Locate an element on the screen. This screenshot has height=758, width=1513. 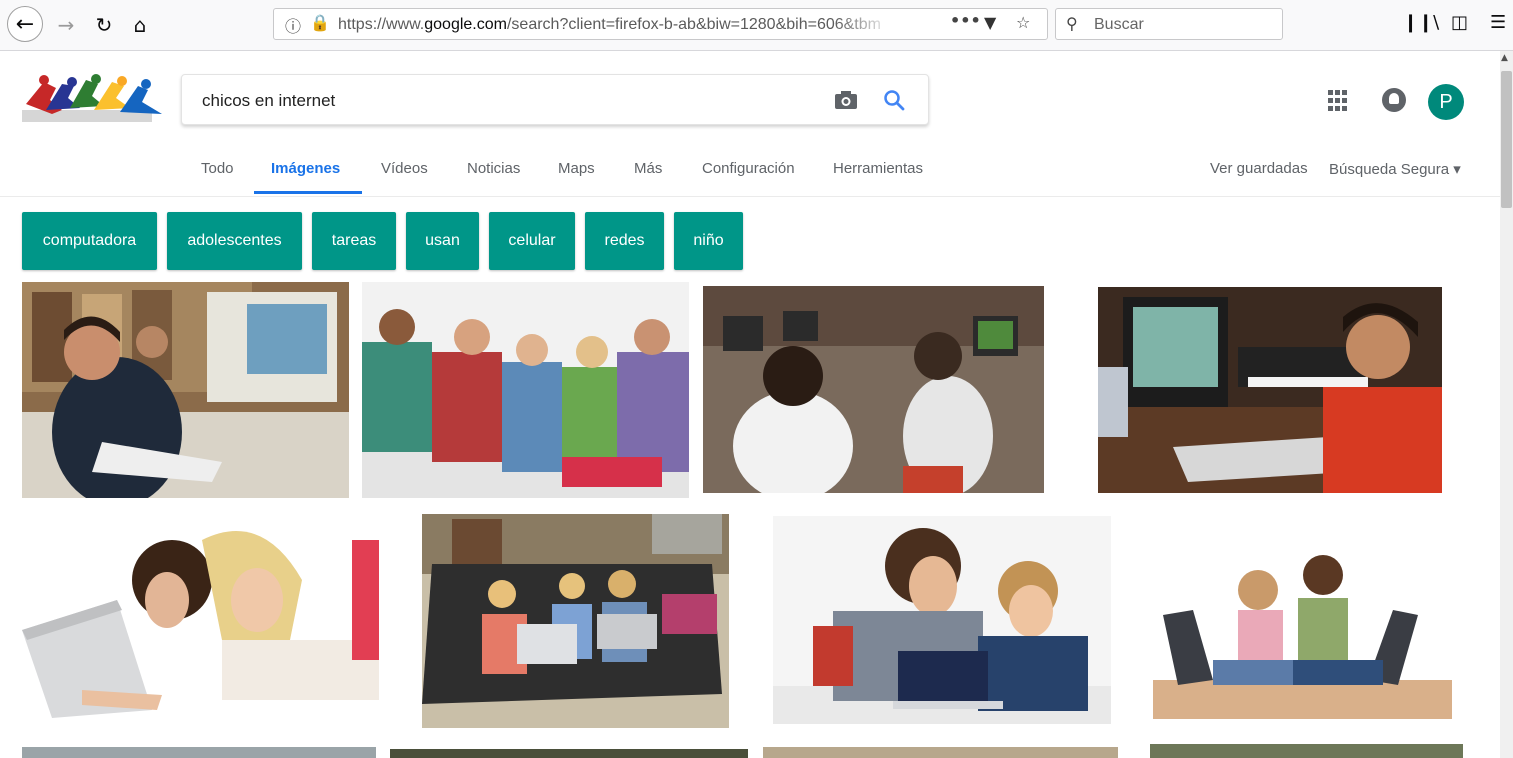
tab-herramientas: Herramientas is located at coordinates (878, 168).